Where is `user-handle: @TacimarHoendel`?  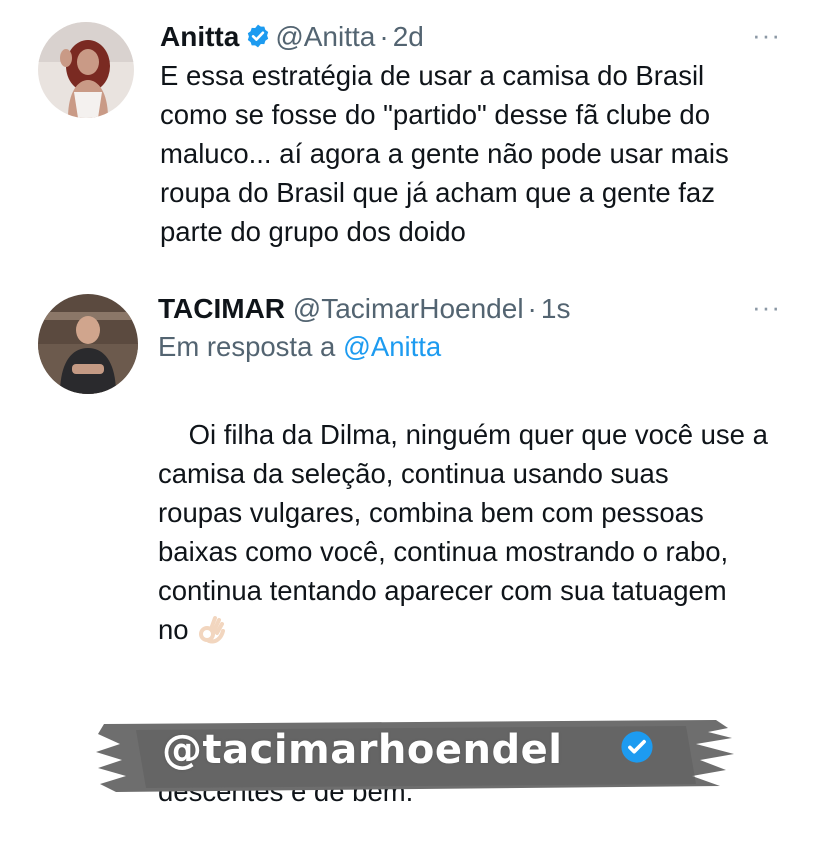
user-handle: @TacimarHoendel is located at coordinates (408, 308).